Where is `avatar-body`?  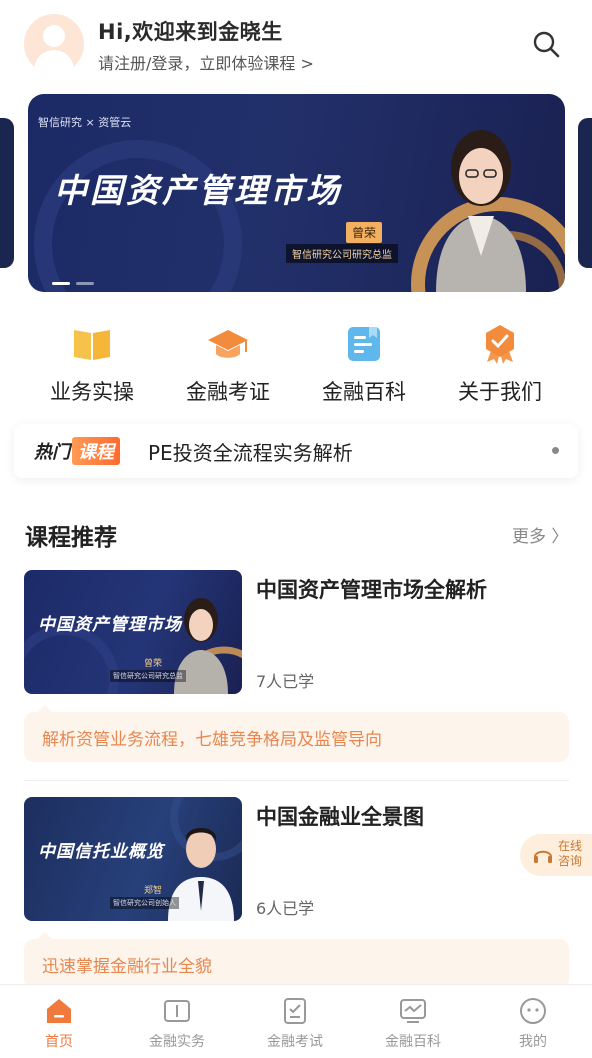 avatar-body is located at coordinates (54, 62).